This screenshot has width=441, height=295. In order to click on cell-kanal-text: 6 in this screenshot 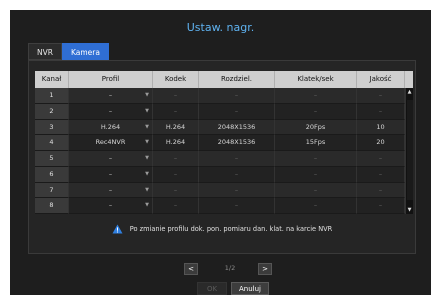, I will do `click(51, 173)`.